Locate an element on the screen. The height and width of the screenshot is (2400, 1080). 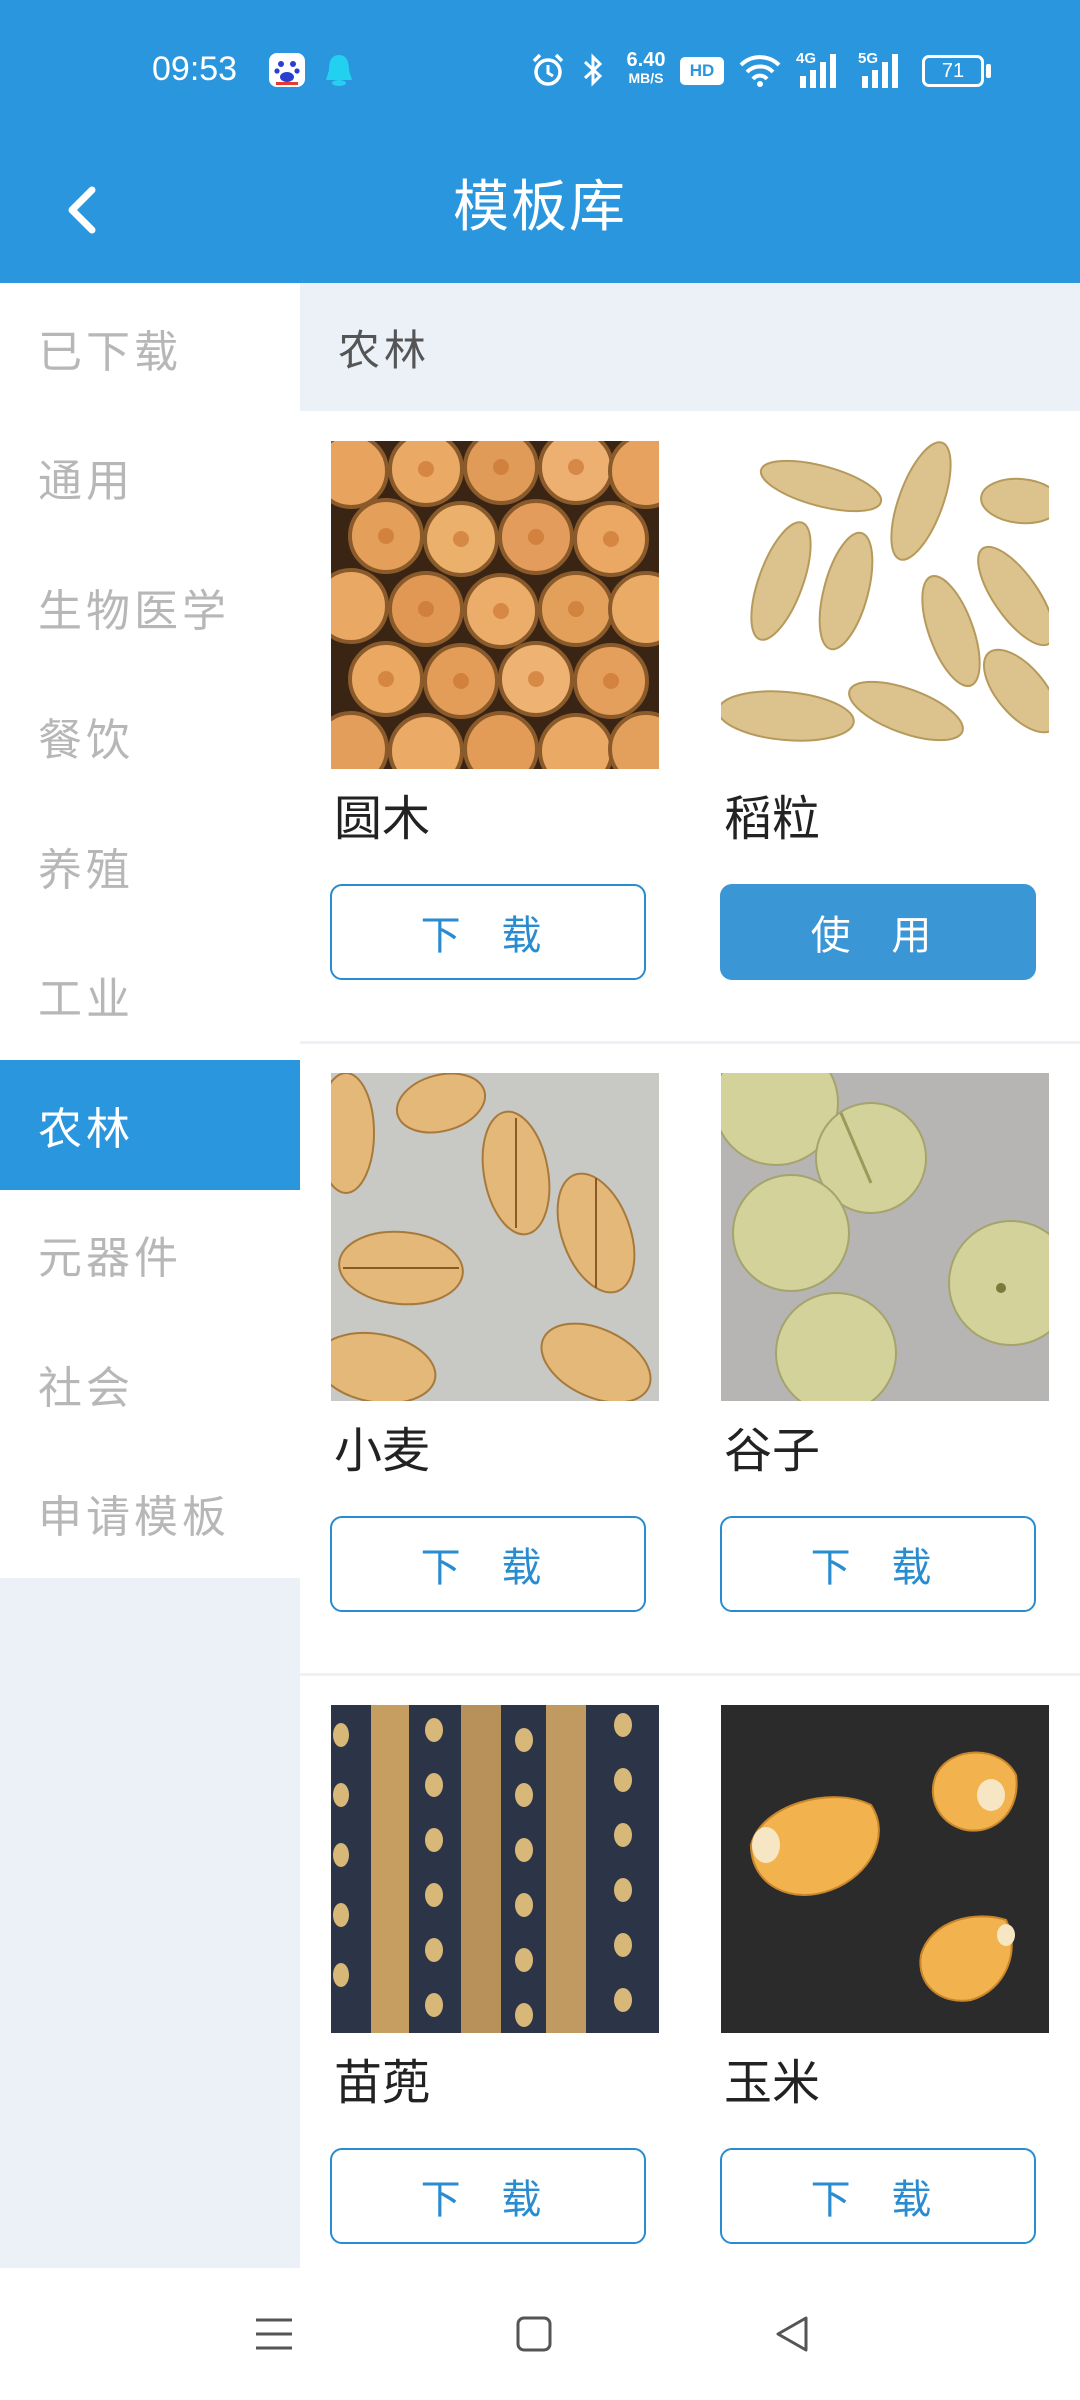
template-image-millet is located at coordinates (885, 1237).